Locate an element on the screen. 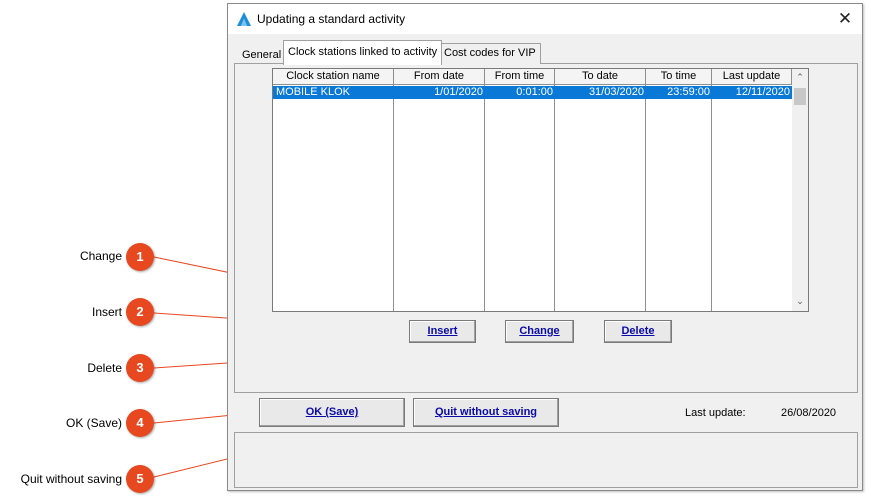 The height and width of the screenshot is (504, 871). column-header-last-update: Last update is located at coordinates (752, 77).